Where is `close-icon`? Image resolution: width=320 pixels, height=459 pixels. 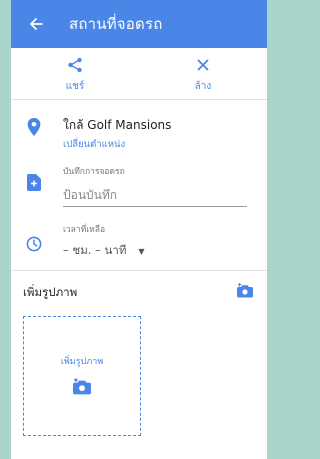
close-icon is located at coordinates (203, 67).